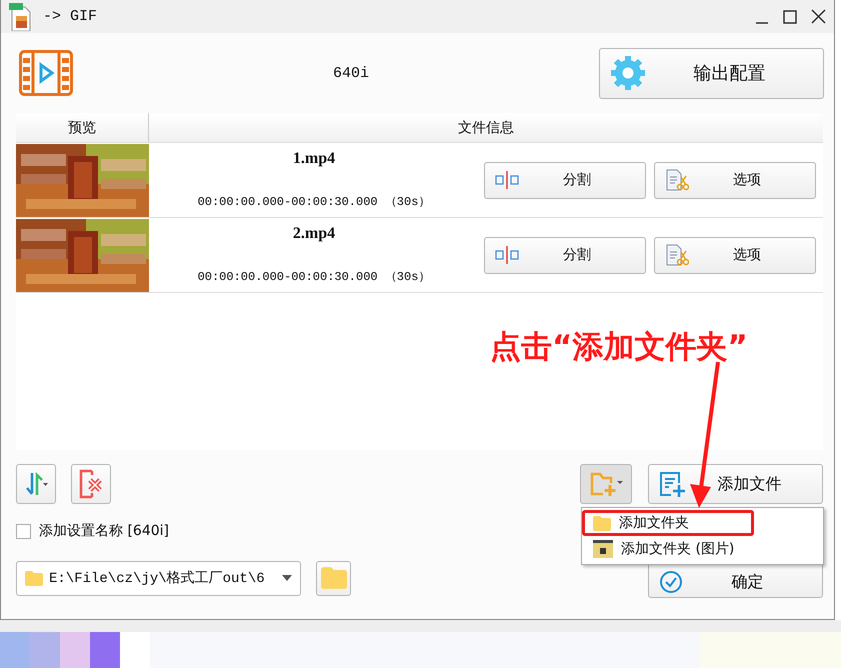 The width and height of the screenshot is (841, 668). I want to click on output-path-dropdown: E:\File\cz\jy\格式工厂out\6, so click(158, 578).